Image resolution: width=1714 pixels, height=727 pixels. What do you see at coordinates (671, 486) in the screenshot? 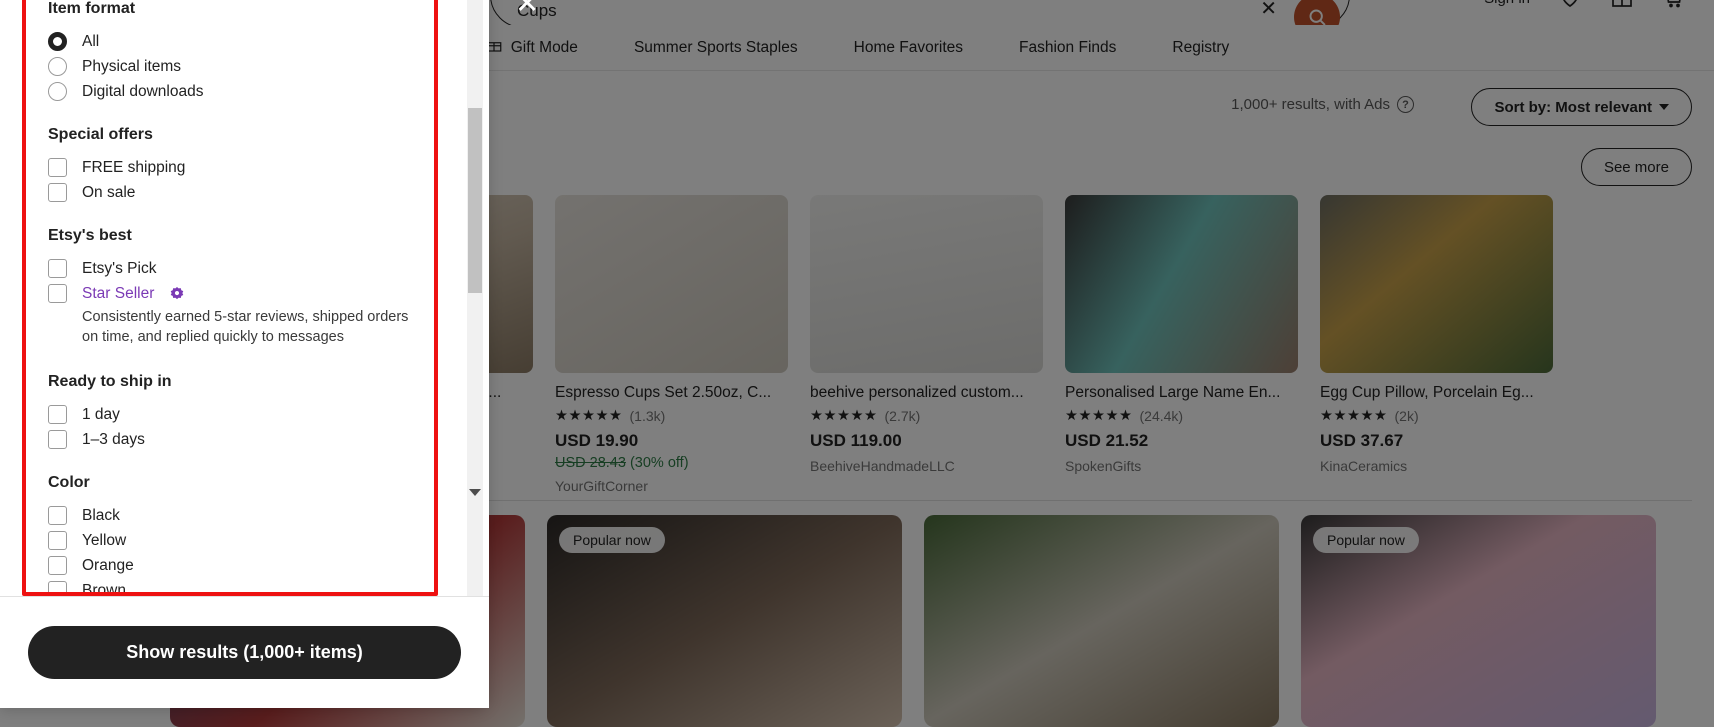
I see `product-shop: YourGiftCorner` at bounding box center [671, 486].